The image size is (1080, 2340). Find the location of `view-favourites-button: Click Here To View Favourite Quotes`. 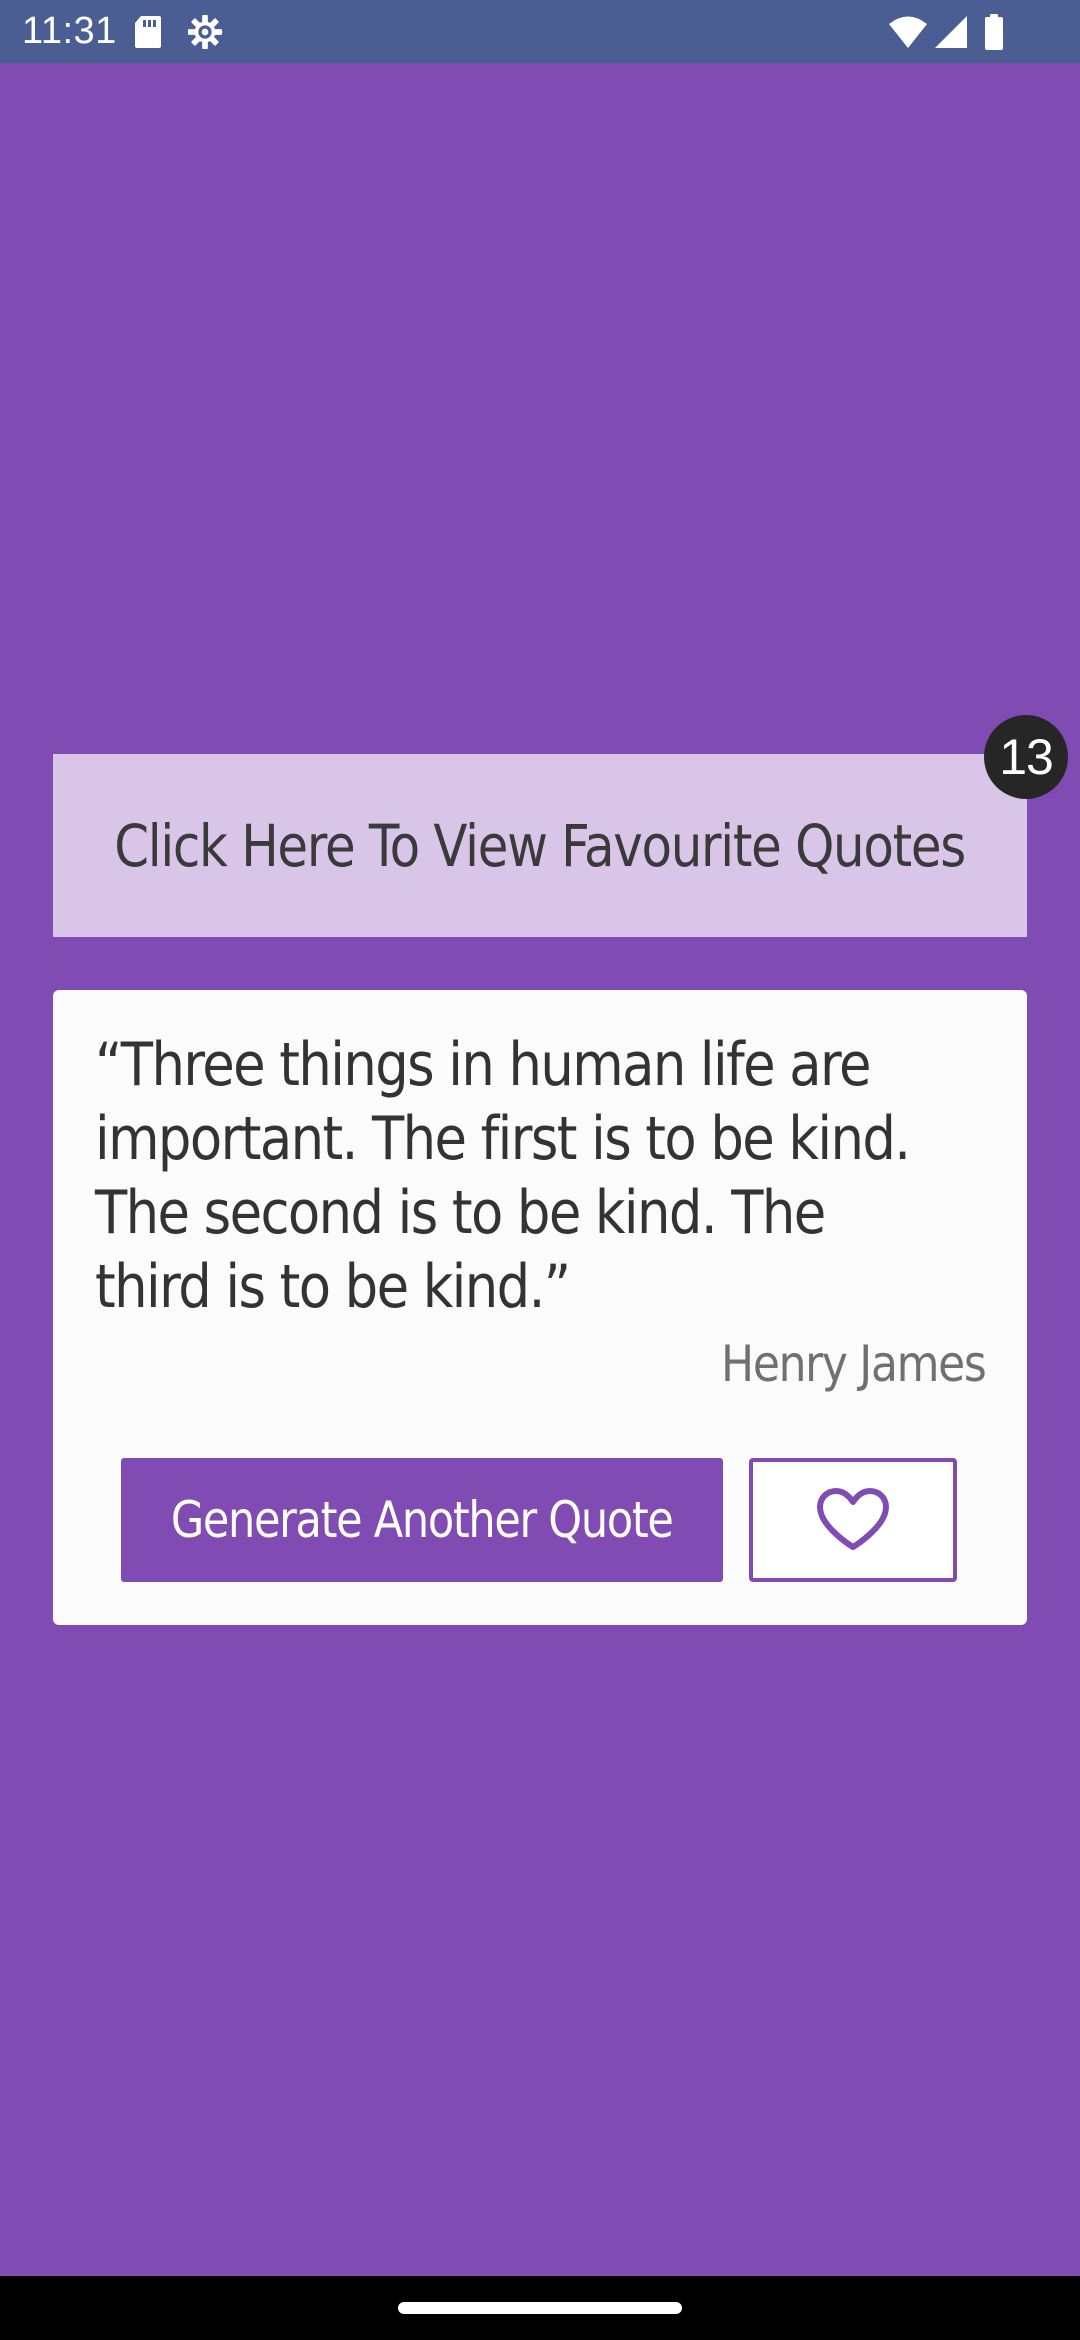

view-favourites-button: Click Here To View Favourite Quotes is located at coordinates (540, 845).